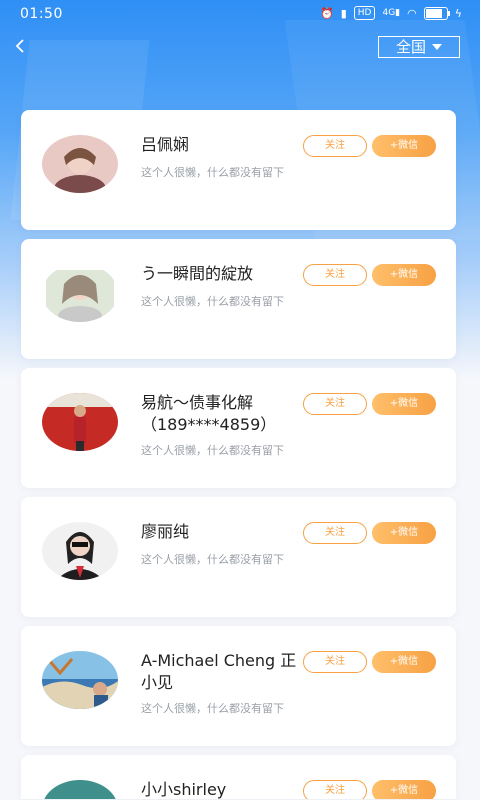 The image size is (480, 800). I want to click on caret-down-icon, so click(437, 47).